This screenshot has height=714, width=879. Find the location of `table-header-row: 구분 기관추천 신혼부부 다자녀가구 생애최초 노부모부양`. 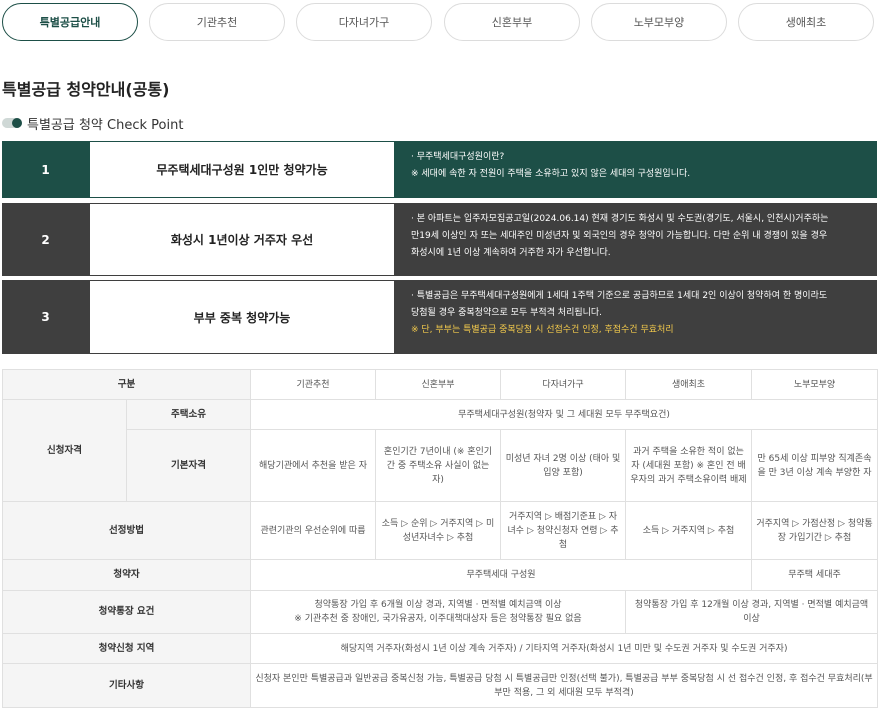

table-header-row: 구분 기관추천 신혼부부 다자녀가구 생애최초 노부모부양 is located at coordinates (440, 384).